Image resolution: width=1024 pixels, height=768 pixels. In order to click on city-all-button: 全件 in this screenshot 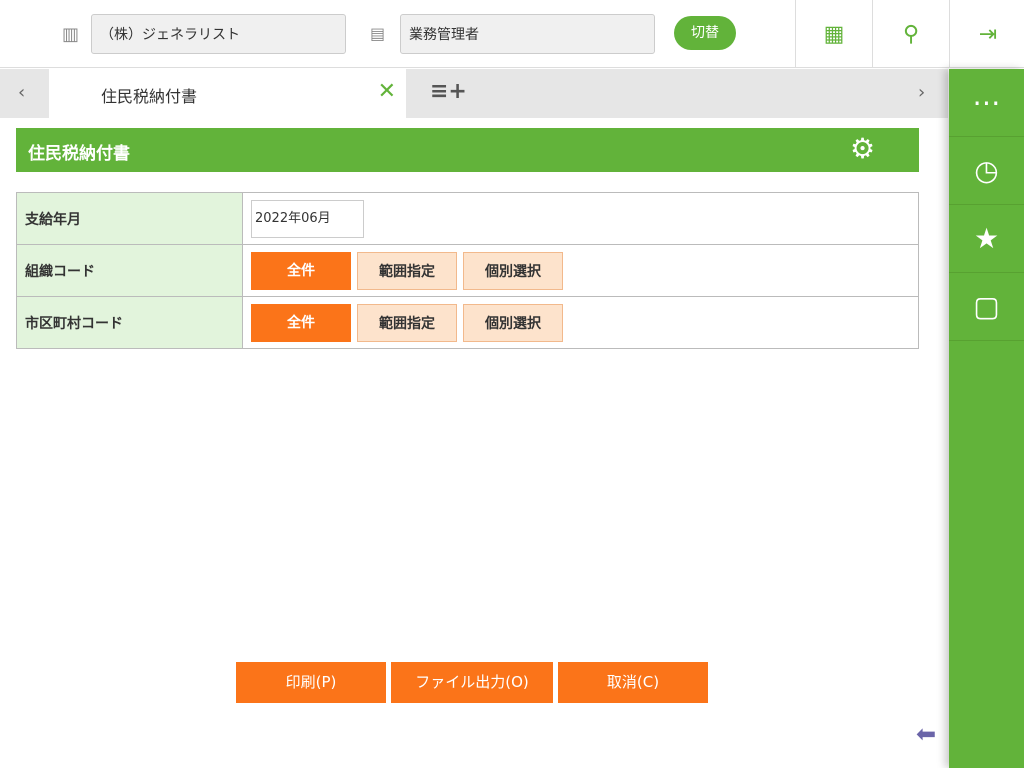, I will do `click(301, 322)`.